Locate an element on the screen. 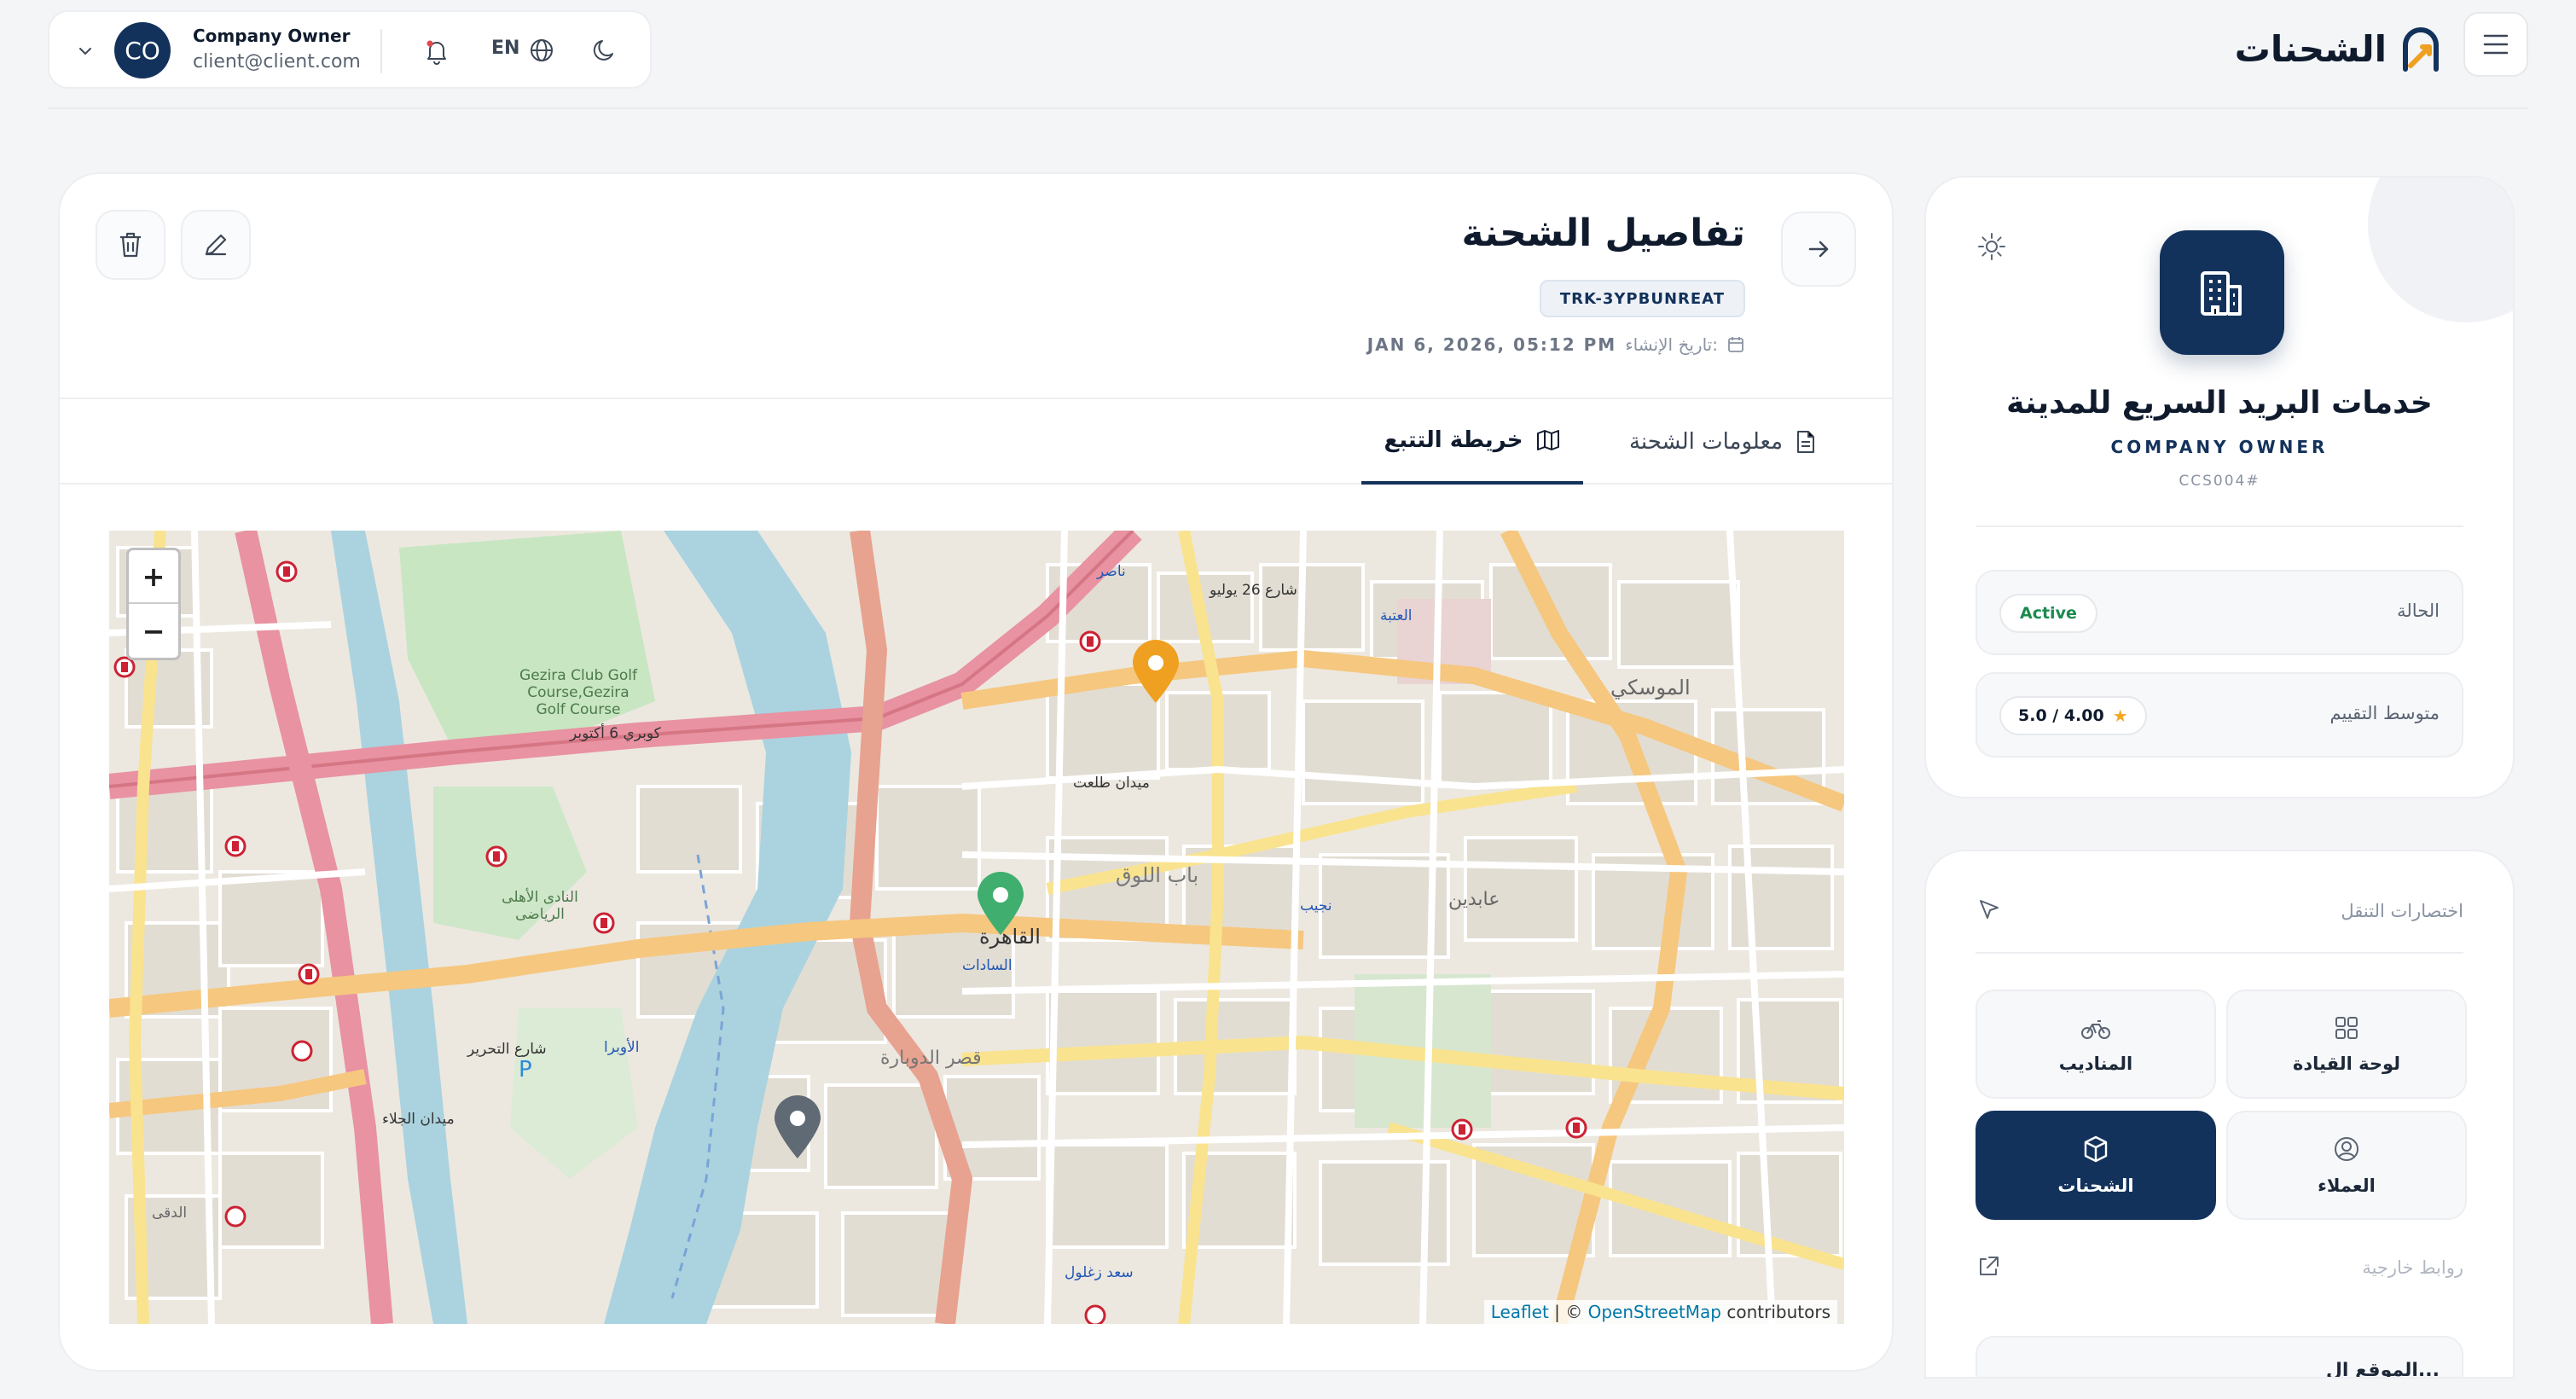  map-label: ميدان الجلاء is located at coordinates (418, 1119).